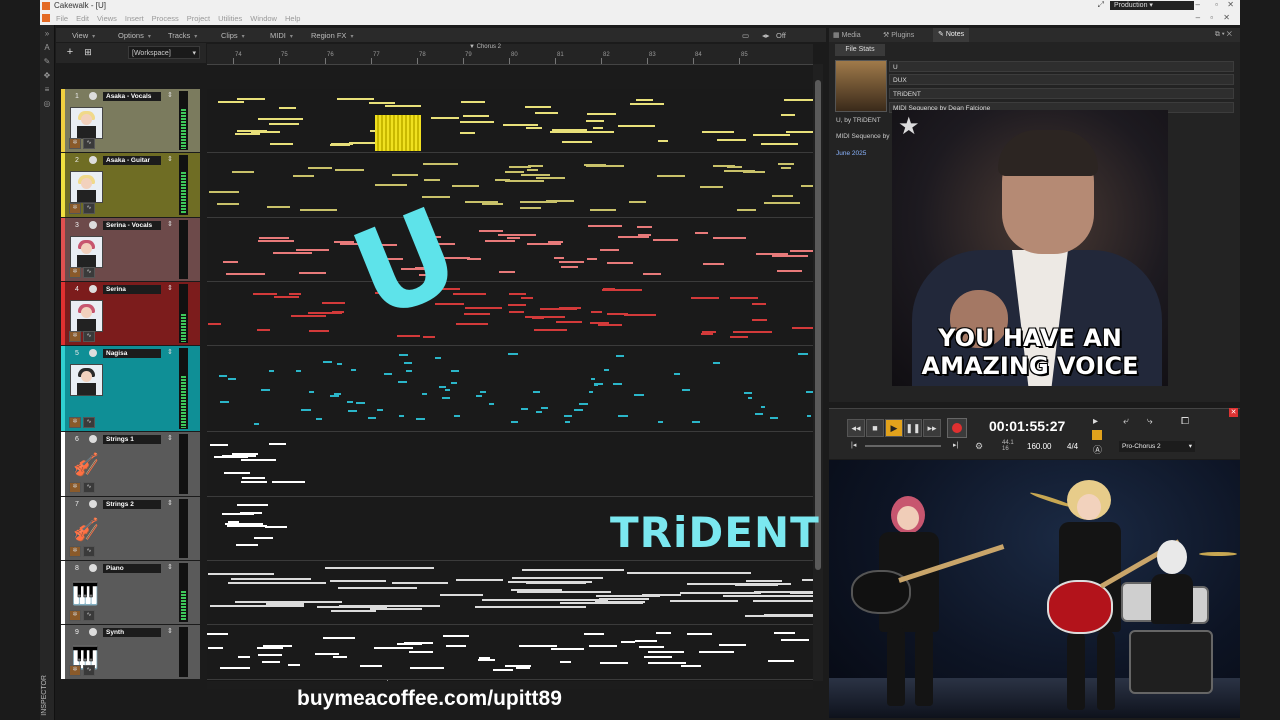  Describe the element at coordinates (847, 35) in the screenshot. I see `tab-media: ▦ Media` at that location.